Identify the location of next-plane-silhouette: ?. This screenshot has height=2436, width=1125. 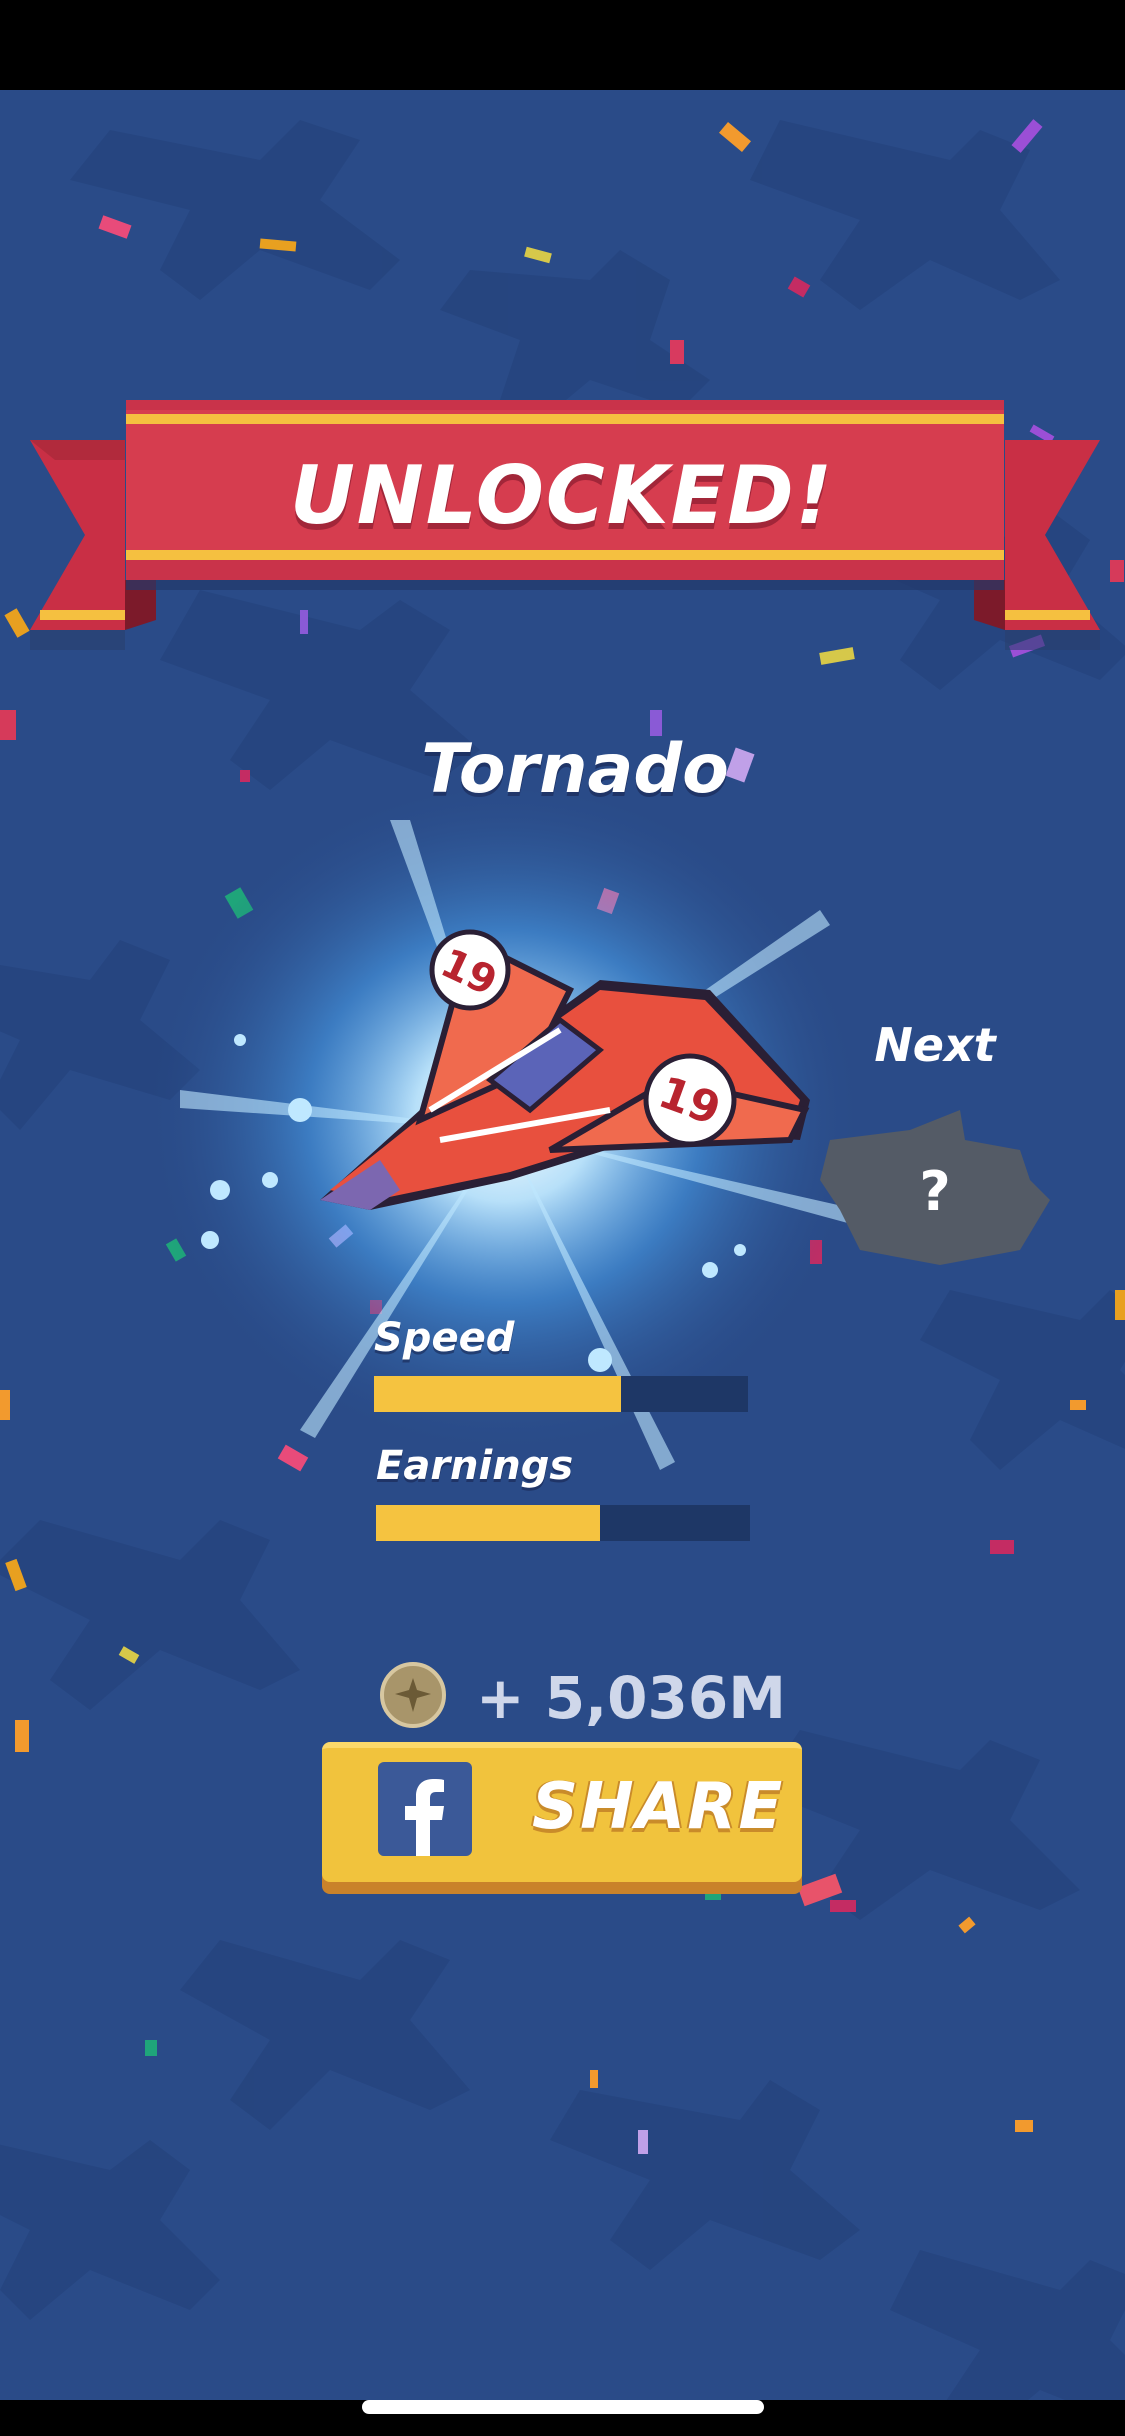
(935, 1190).